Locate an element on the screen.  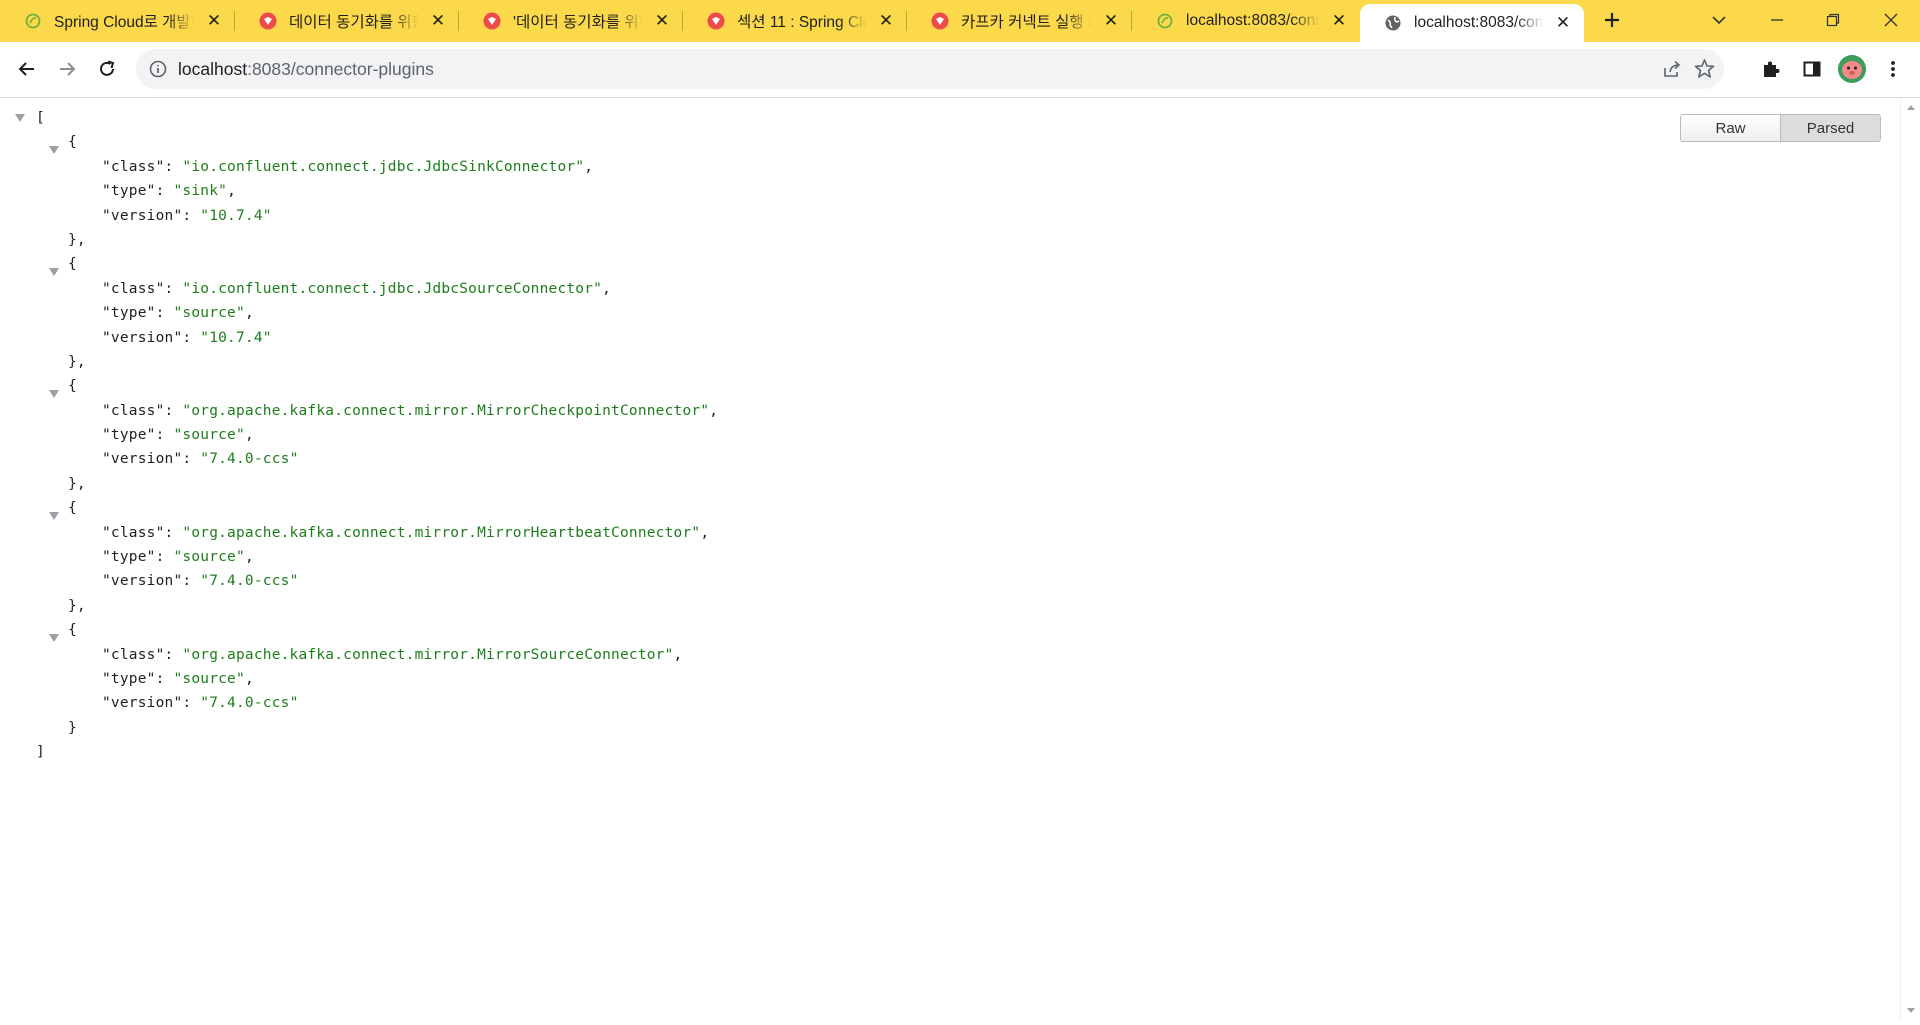
url-host: localhost is located at coordinates (213, 69).